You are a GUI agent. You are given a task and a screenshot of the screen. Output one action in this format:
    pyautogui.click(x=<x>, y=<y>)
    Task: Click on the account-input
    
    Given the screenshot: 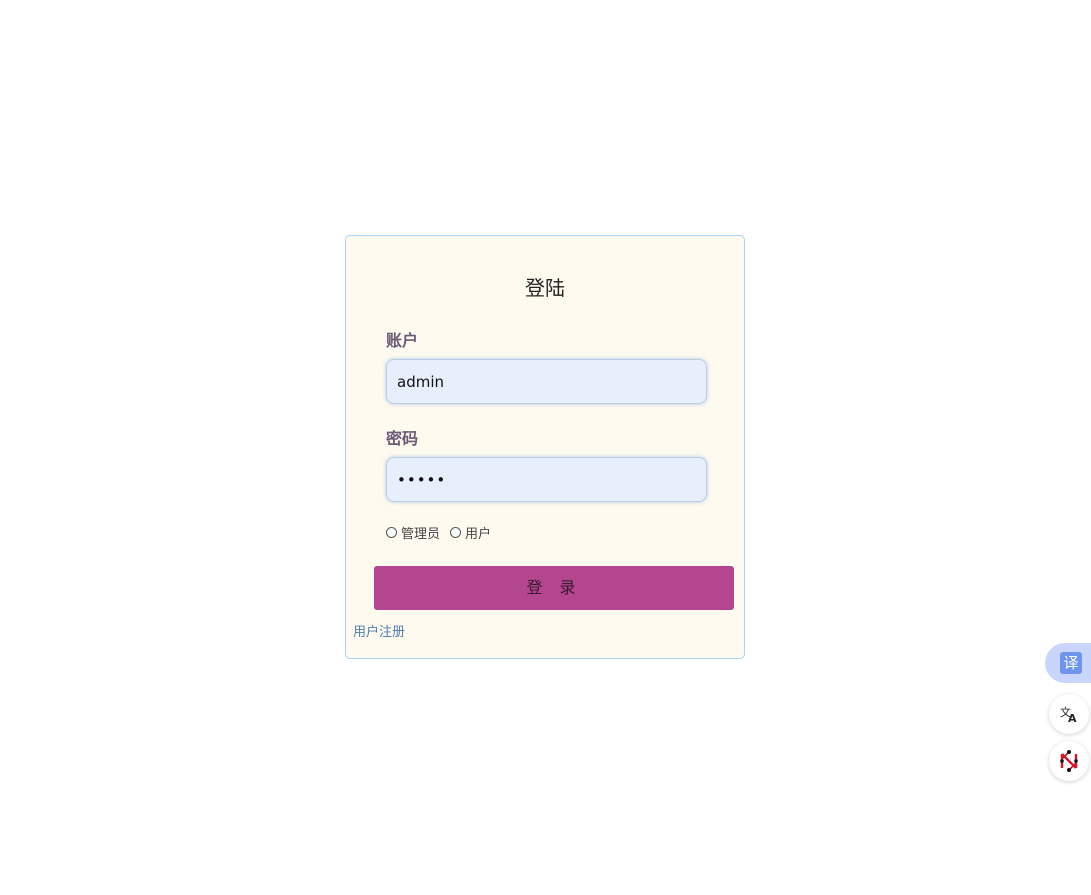 What is the action you would take?
    pyautogui.click(x=546, y=381)
    